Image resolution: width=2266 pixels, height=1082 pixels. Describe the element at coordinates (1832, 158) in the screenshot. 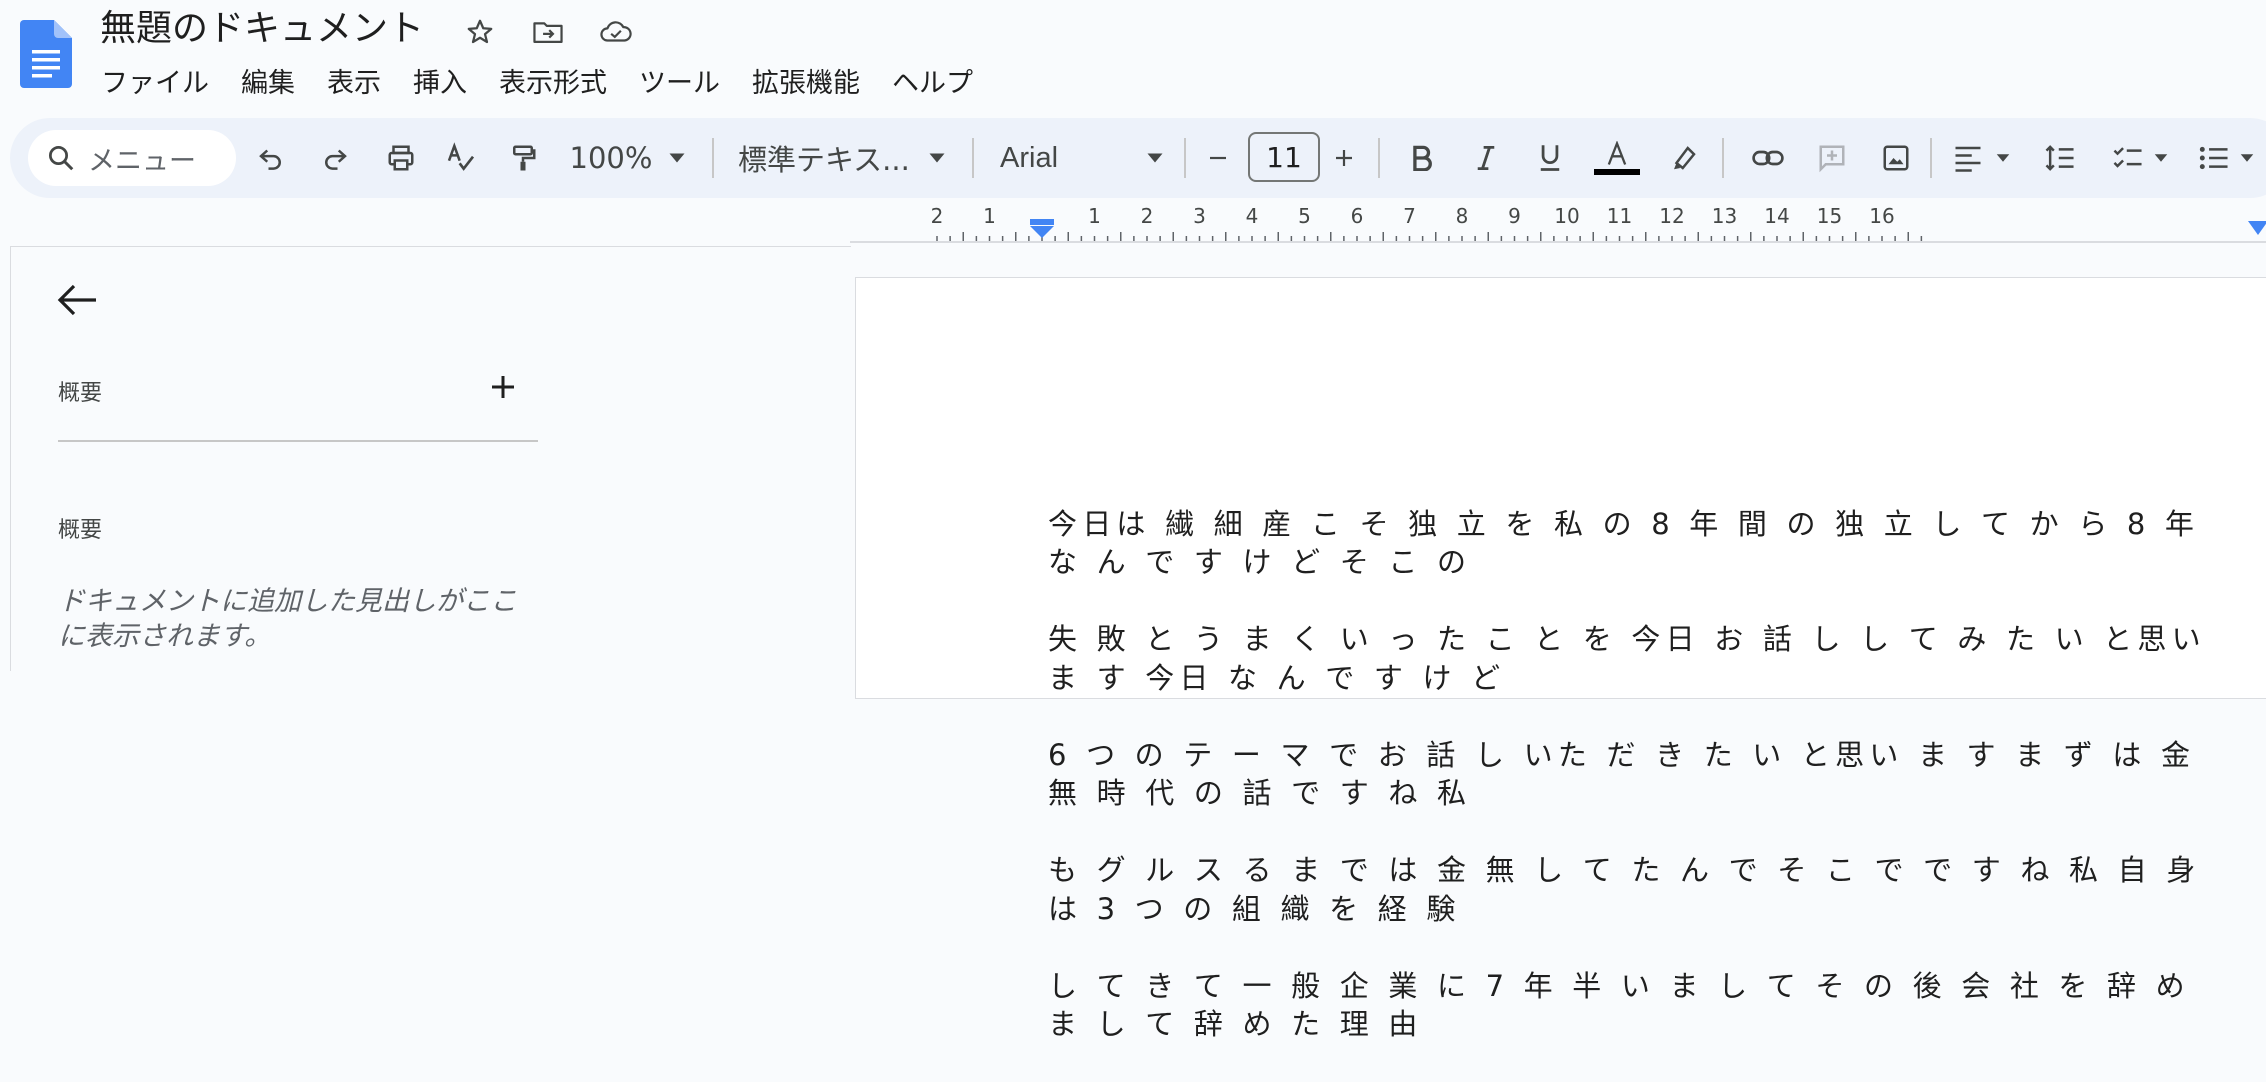

I see `add-comment-icon` at that location.